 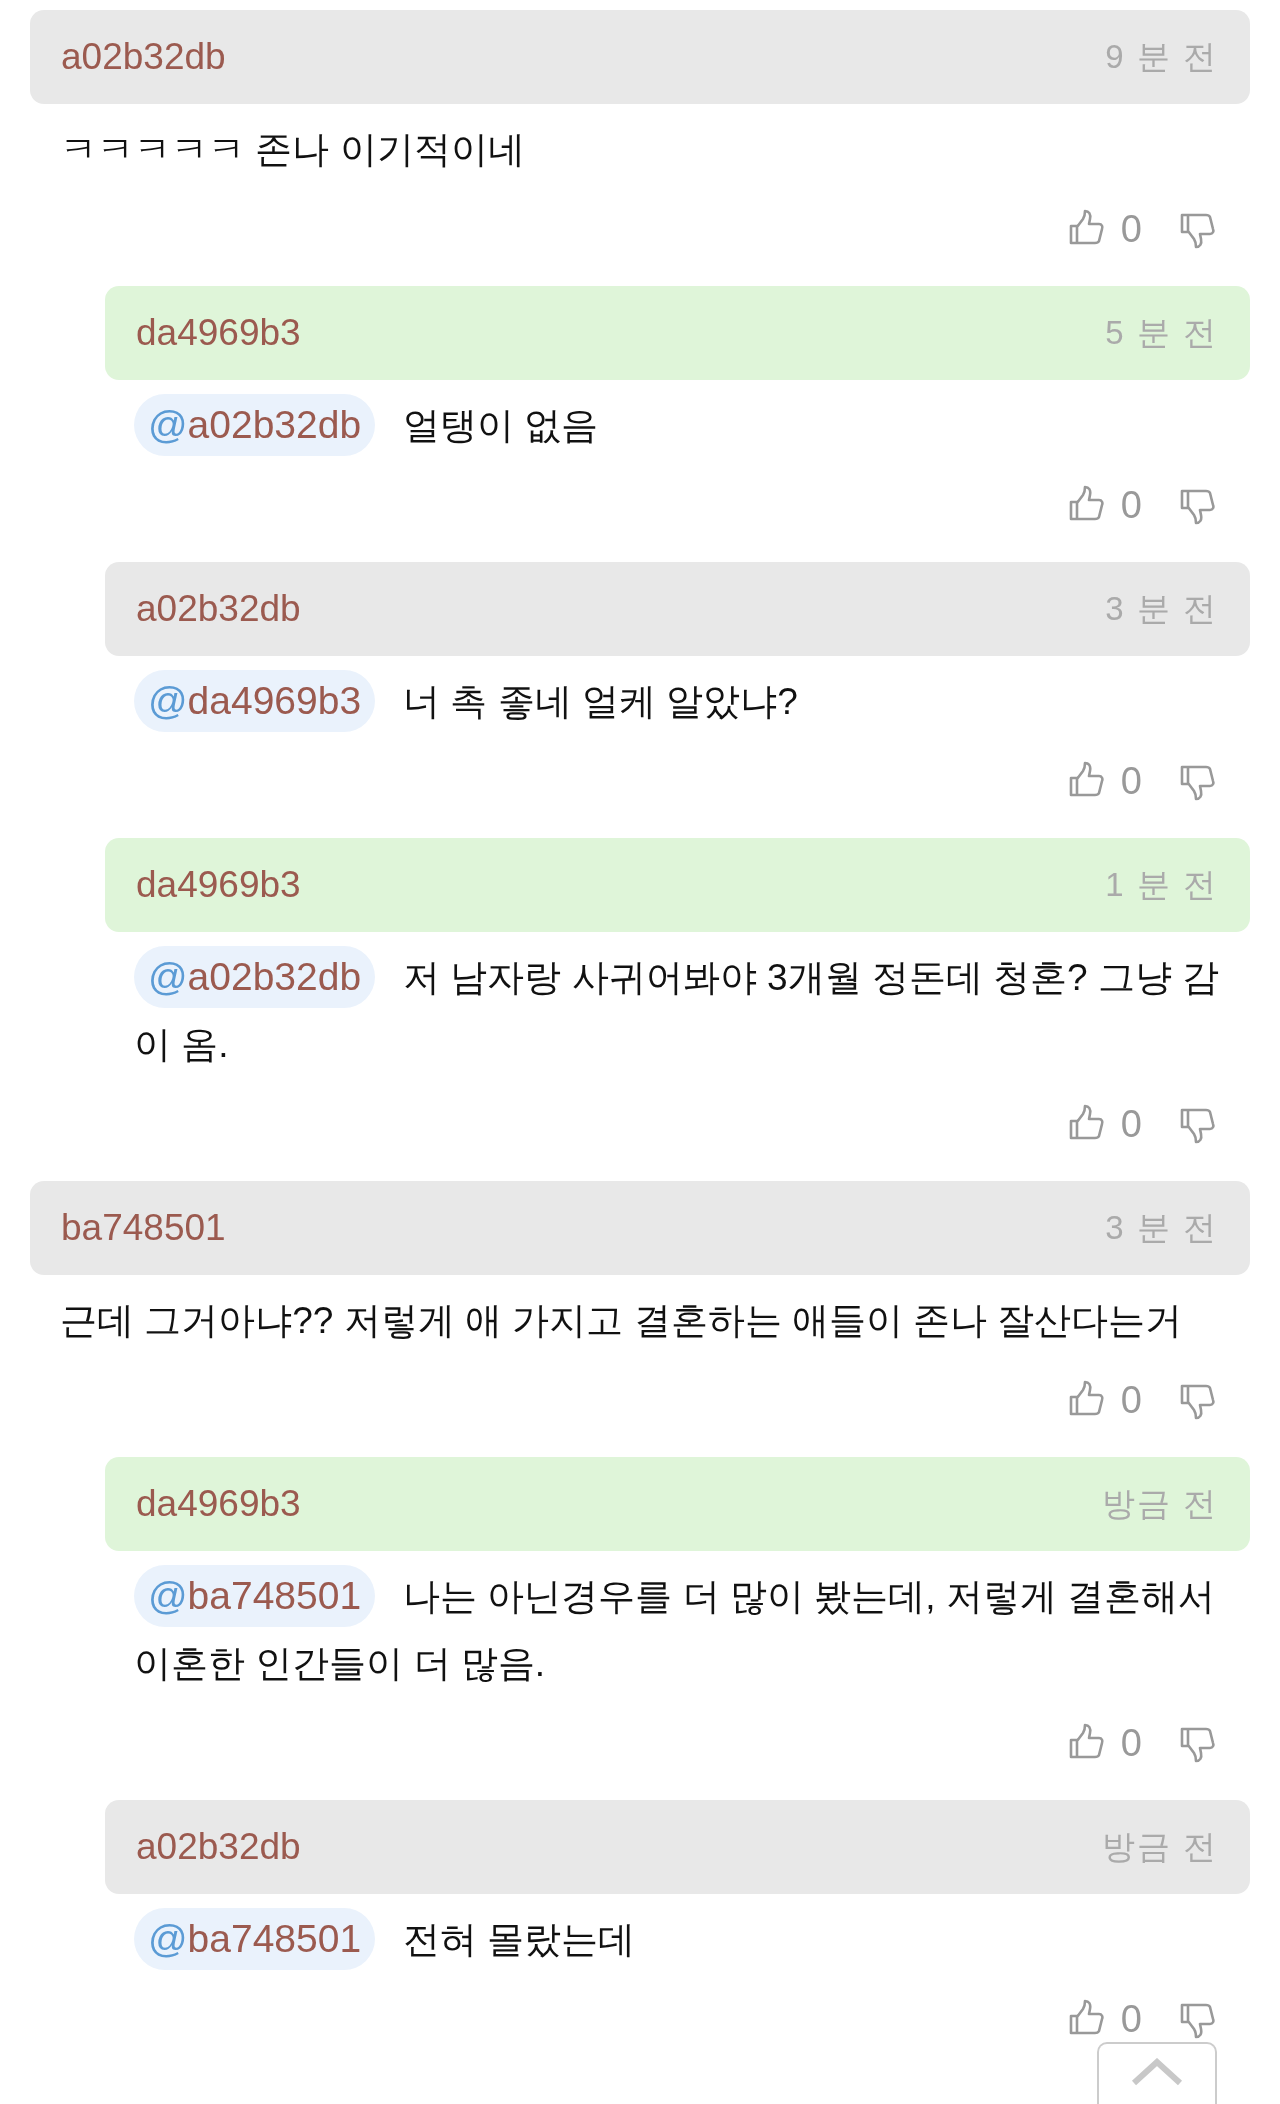 What do you see at coordinates (677, 1630) in the screenshot?
I see `comment-text: @ba748501 나는 아닌경우를 더 많이 봤는데, 저렇게 결혼해서 이혼한 인간들이 더 많음.` at bounding box center [677, 1630].